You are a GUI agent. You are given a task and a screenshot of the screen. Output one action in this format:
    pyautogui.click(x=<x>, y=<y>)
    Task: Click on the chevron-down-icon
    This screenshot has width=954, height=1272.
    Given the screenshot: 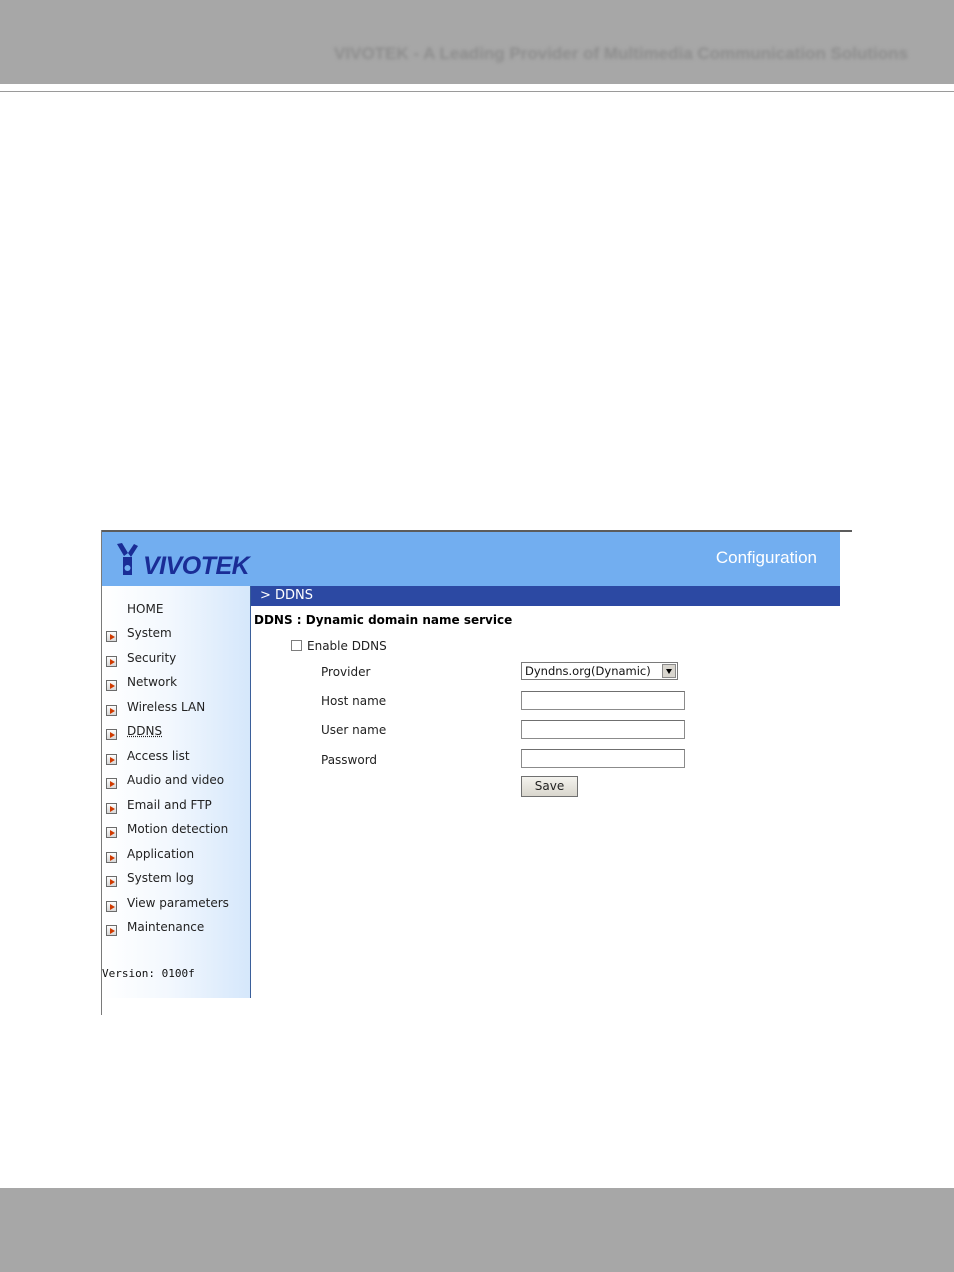 What is the action you would take?
    pyautogui.click(x=669, y=671)
    